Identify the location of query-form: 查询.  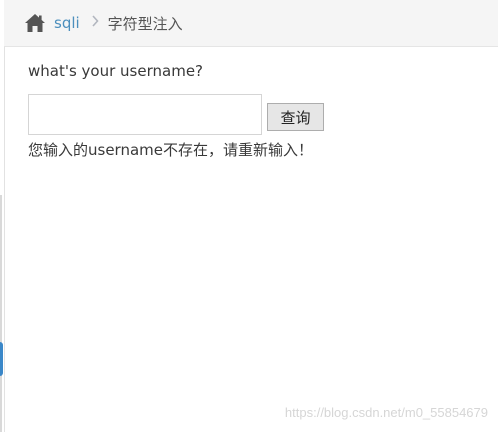
(176, 114).